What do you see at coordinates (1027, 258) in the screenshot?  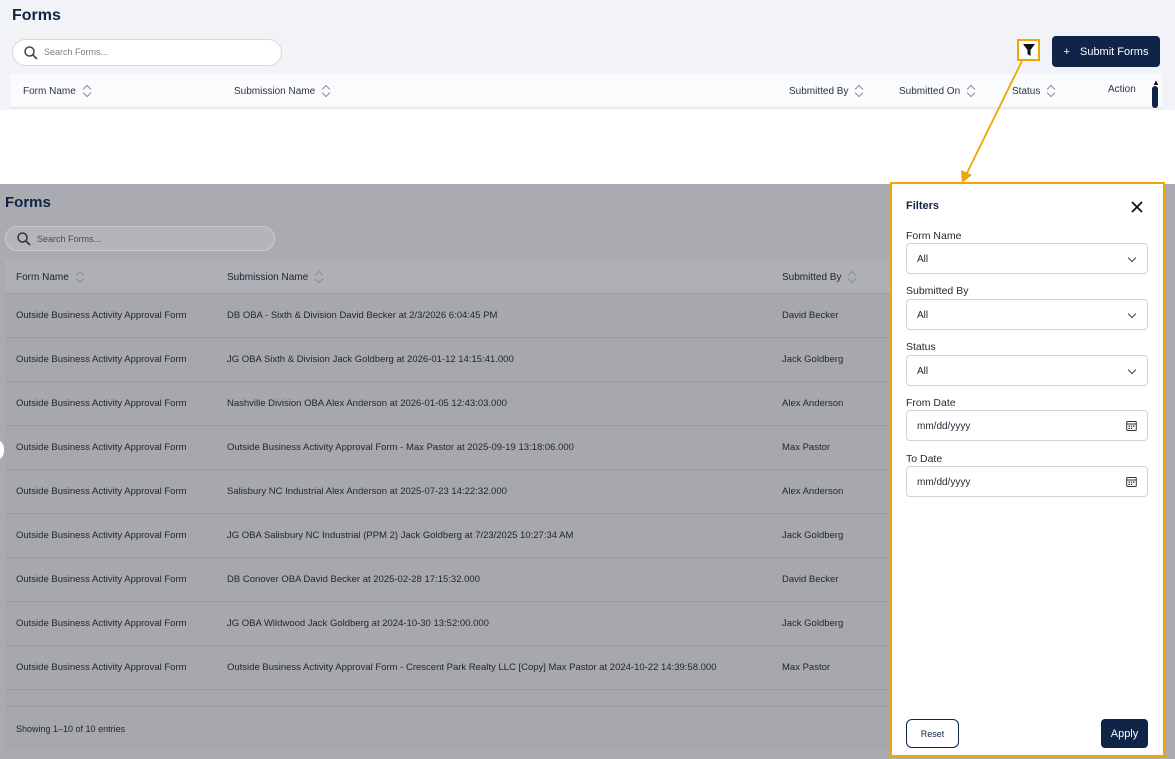 I see `form-name-select: All` at bounding box center [1027, 258].